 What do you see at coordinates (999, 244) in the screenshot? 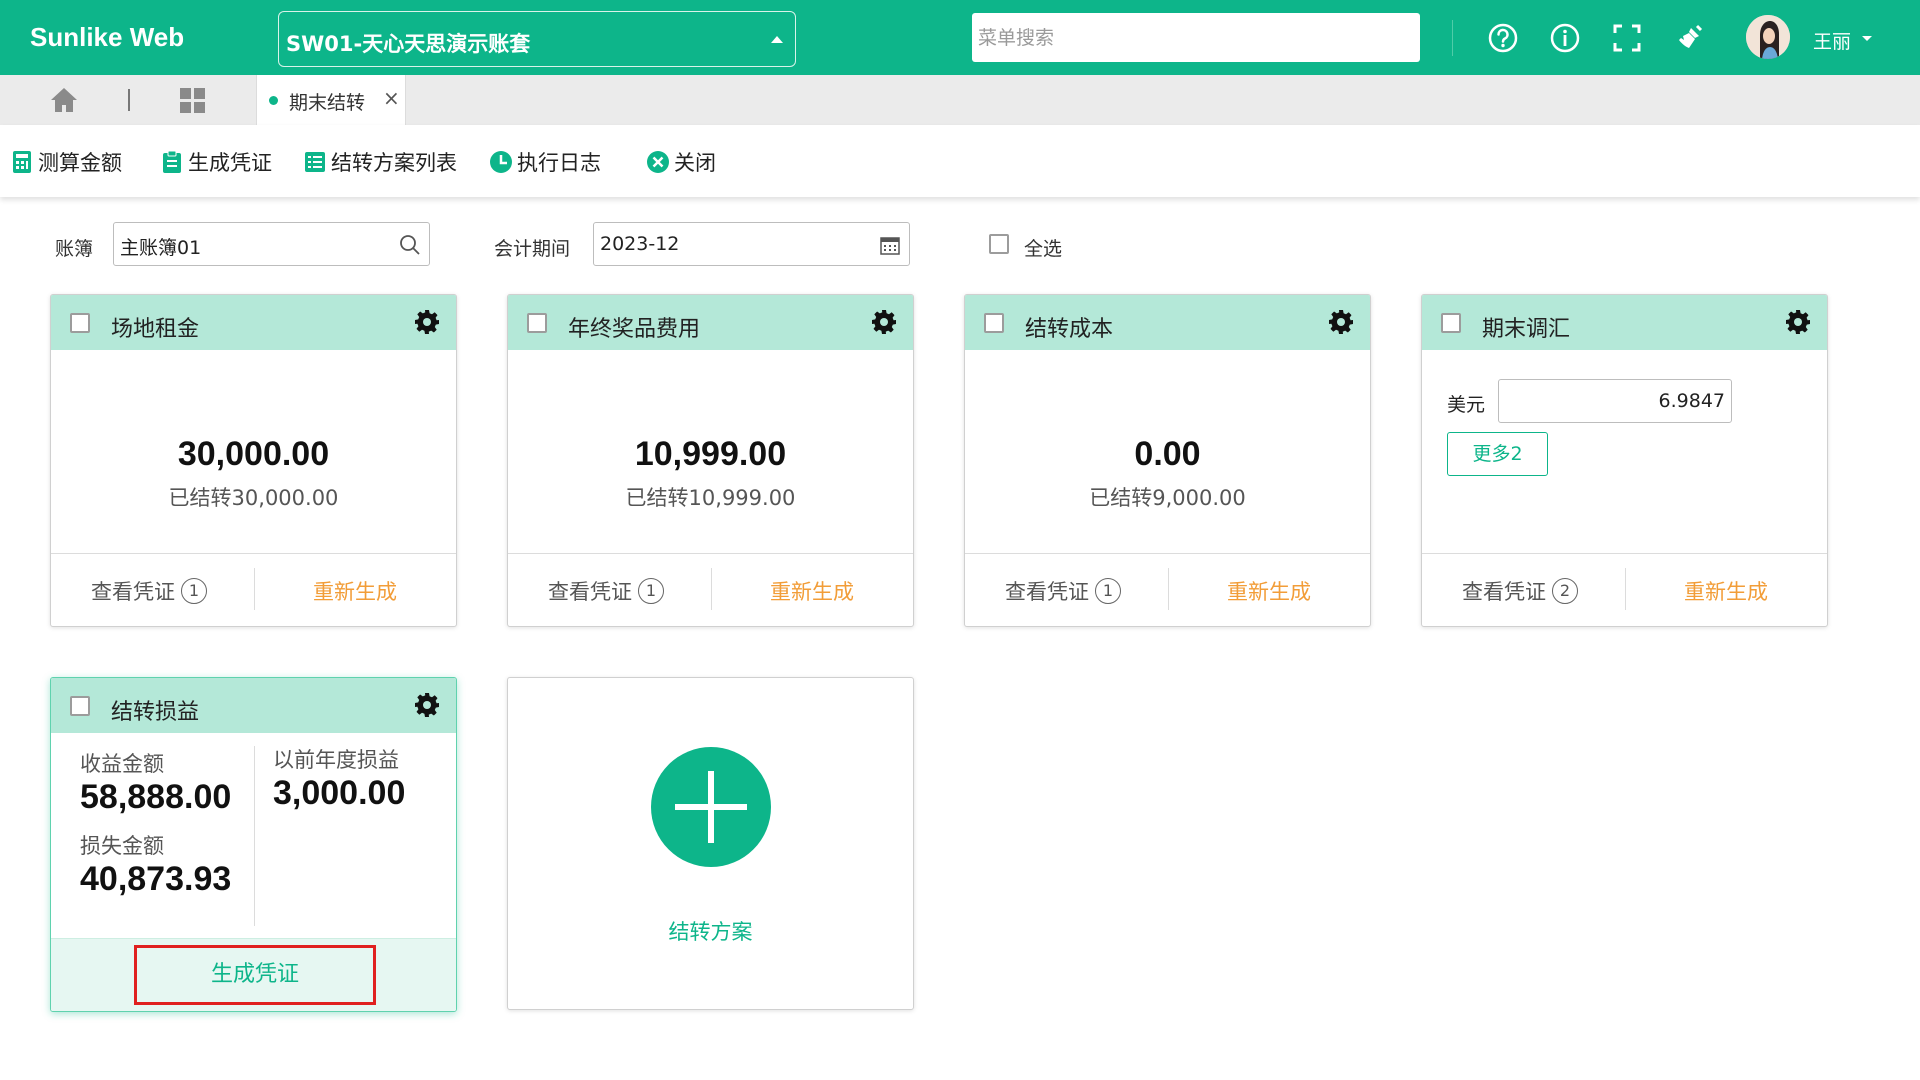
I see `select-all-checkbox` at bounding box center [999, 244].